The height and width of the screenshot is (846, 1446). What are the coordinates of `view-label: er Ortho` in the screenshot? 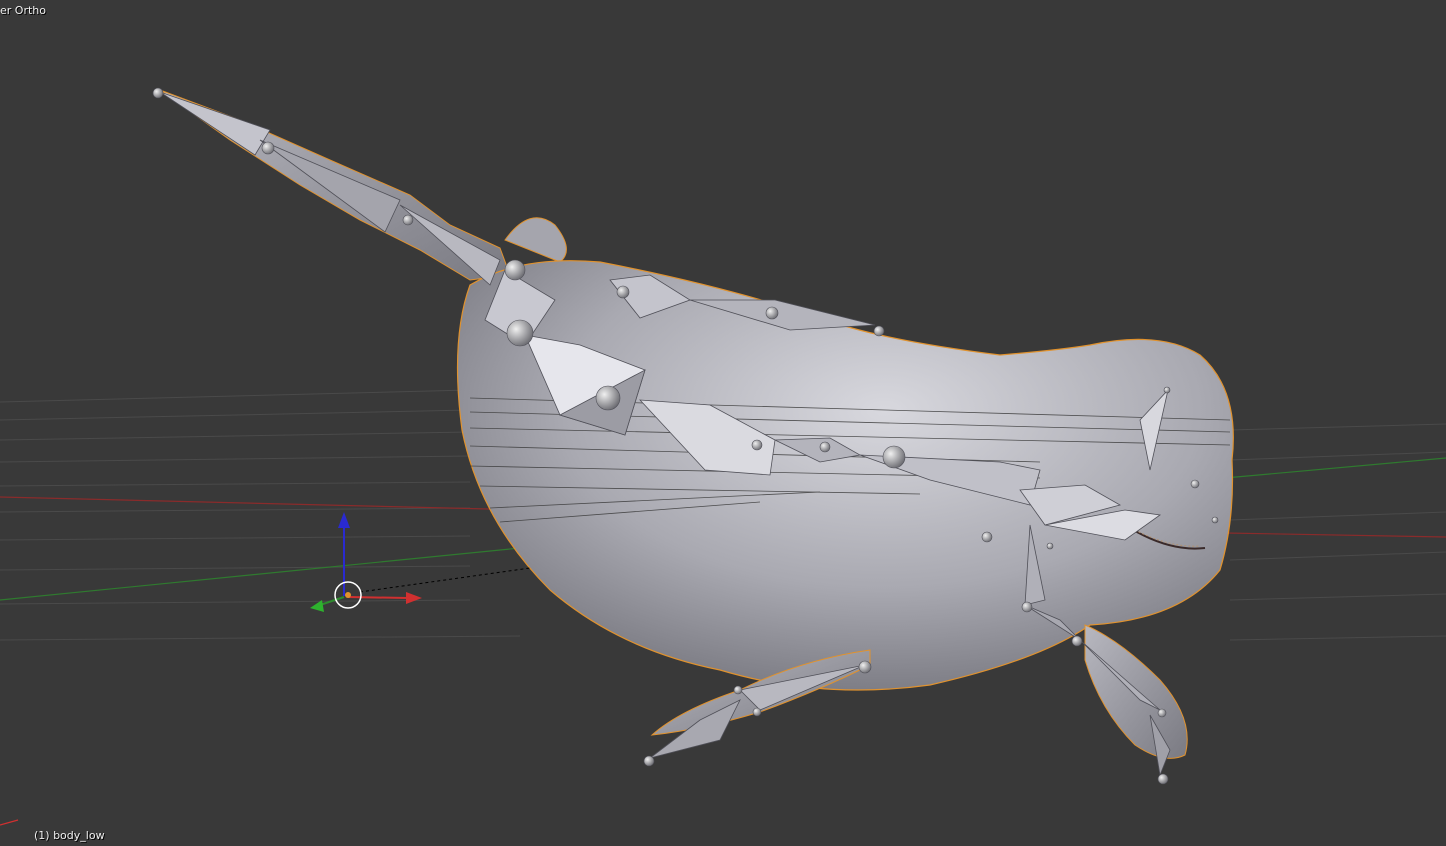 It's located at (23, 10).